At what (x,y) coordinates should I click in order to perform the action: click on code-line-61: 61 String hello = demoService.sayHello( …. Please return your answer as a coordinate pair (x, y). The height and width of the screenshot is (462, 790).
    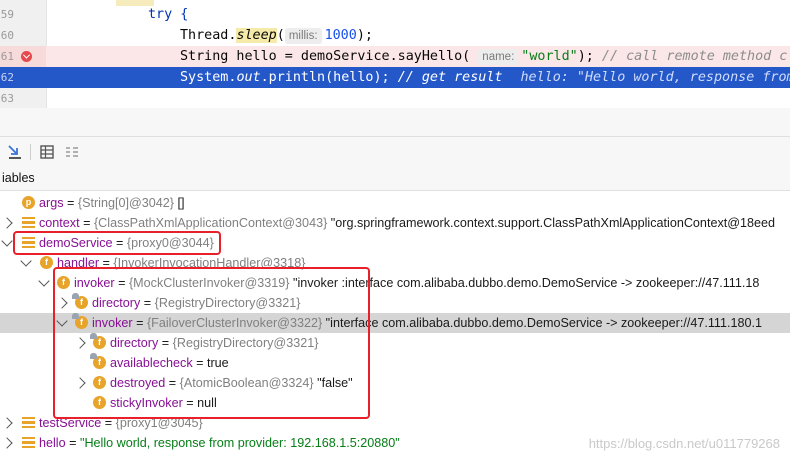
    Looking at the image, I should click on (395, 56).